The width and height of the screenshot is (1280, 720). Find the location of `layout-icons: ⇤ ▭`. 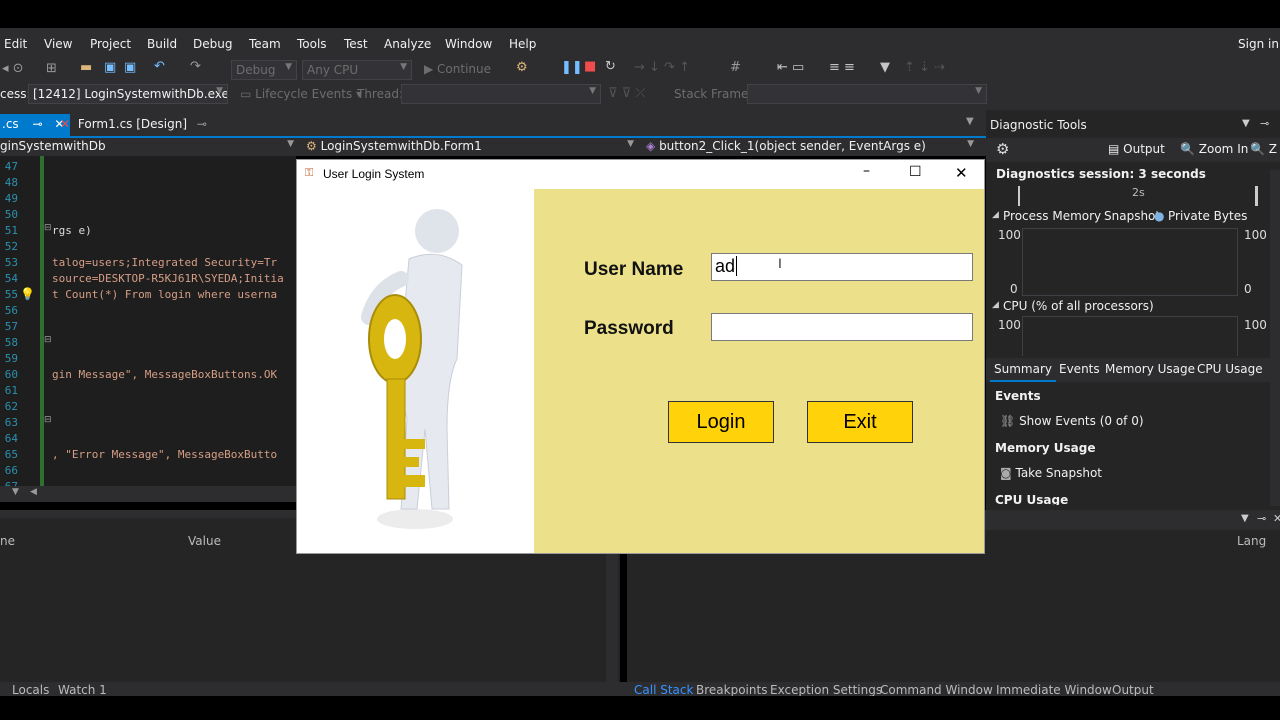

layout-icons: ⇤ ▭ is located at coordinates (790, 67).